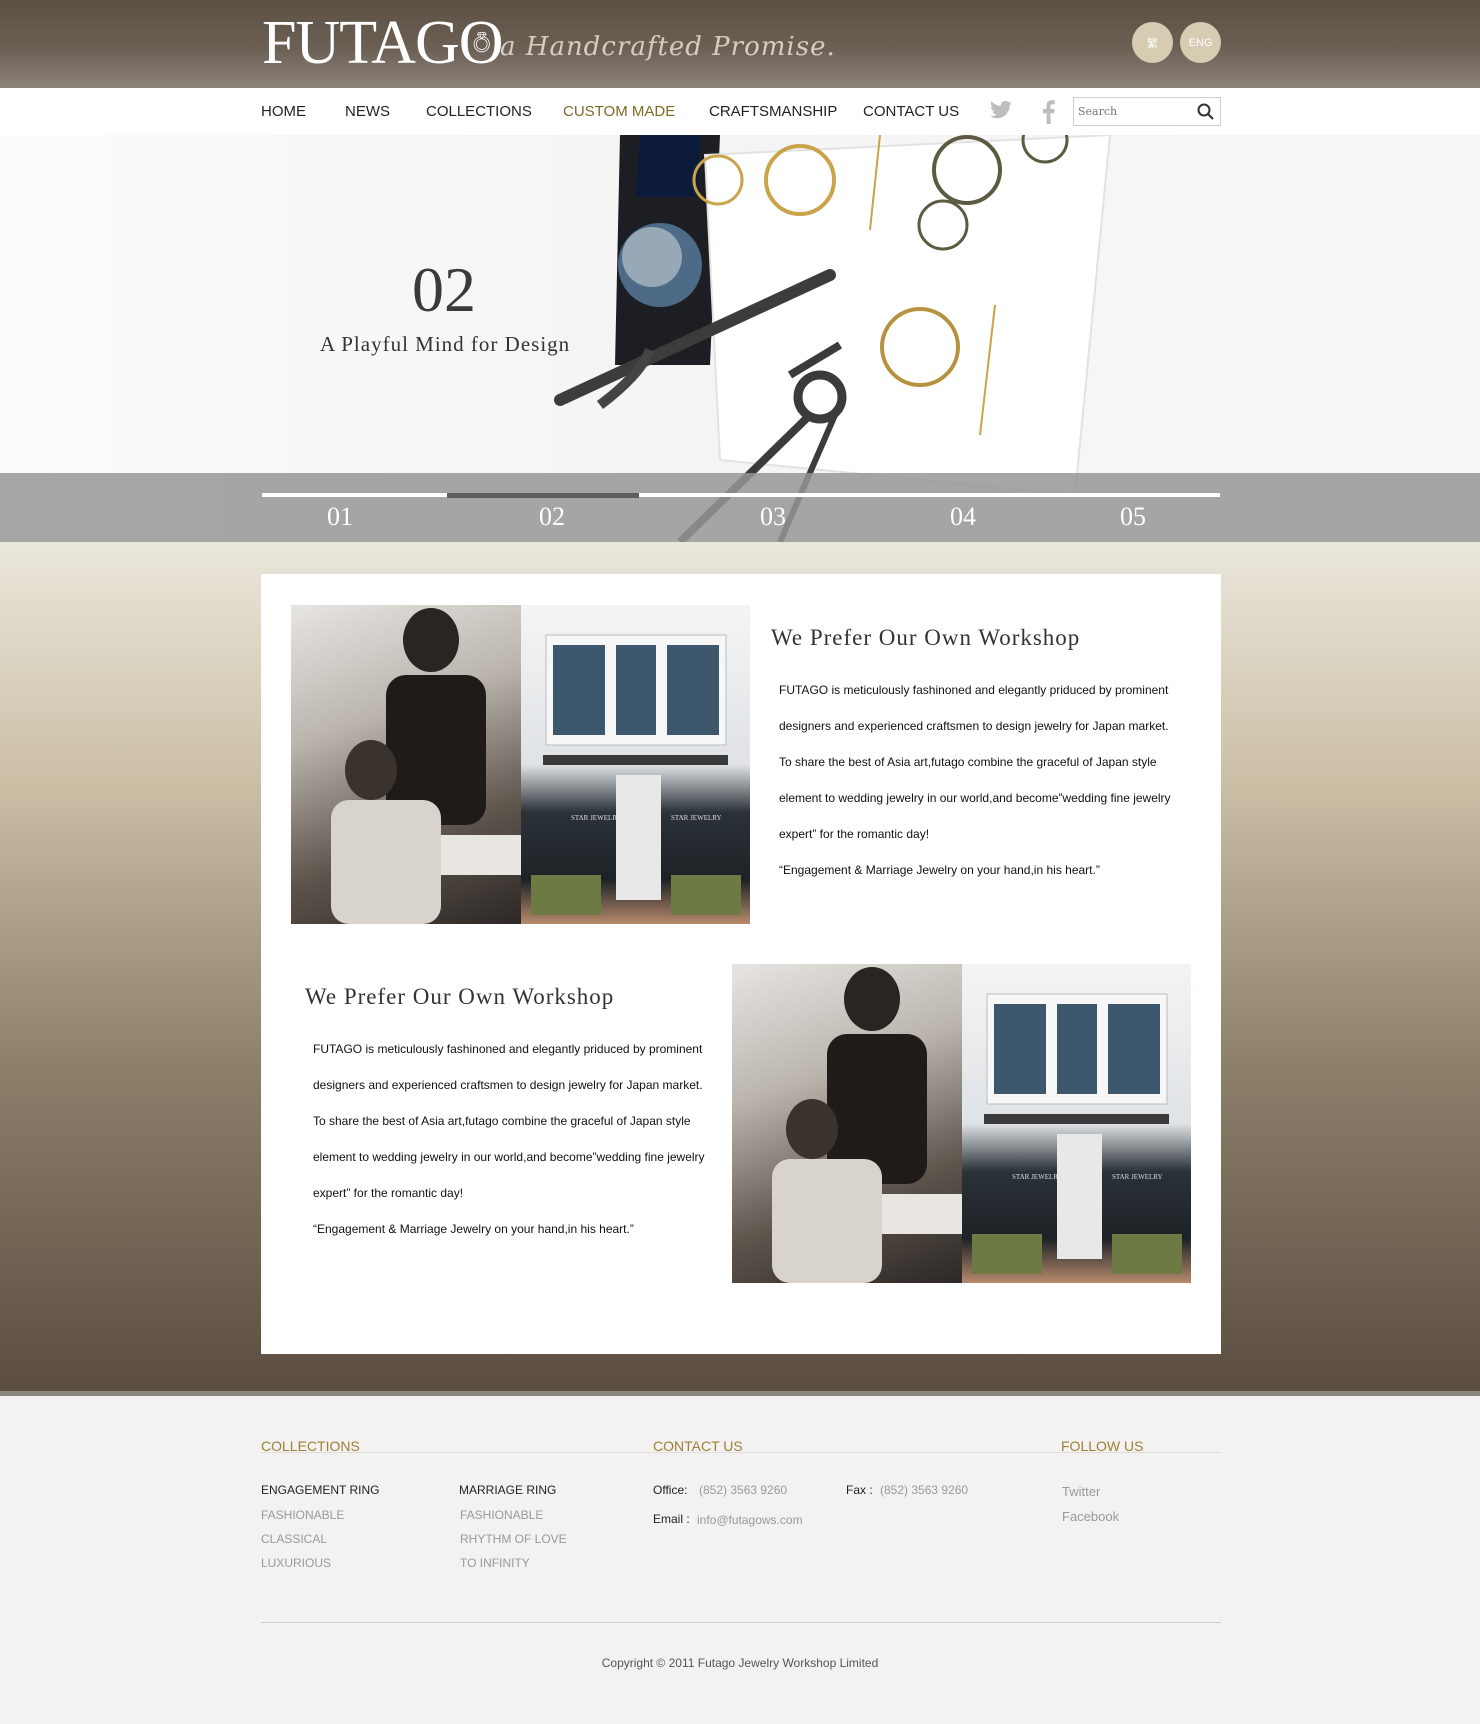  Describe the element at coordinates (320, 1490) in the screenshot. I see `footer-engagement-ring-title: ENGAGEMENT RING` at that location.